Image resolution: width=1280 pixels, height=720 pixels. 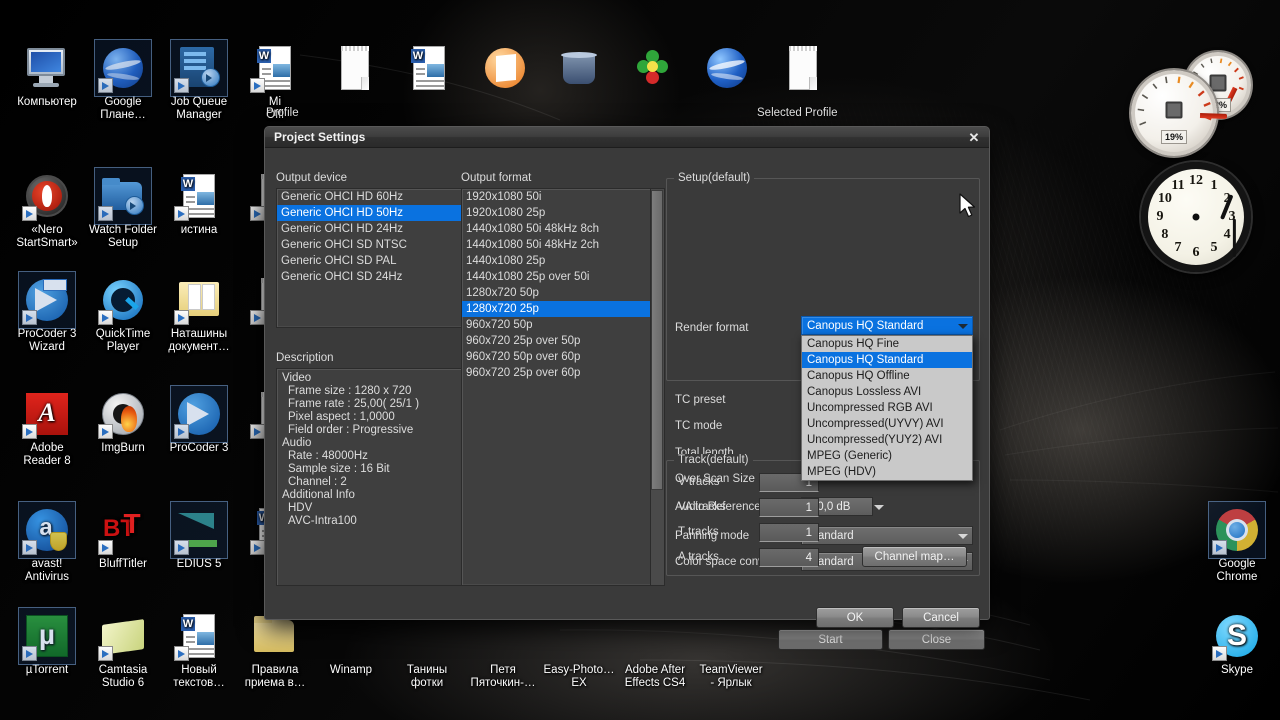 I want to click on desktop-icon-openoffice-icon, so click(x=505, y=70).